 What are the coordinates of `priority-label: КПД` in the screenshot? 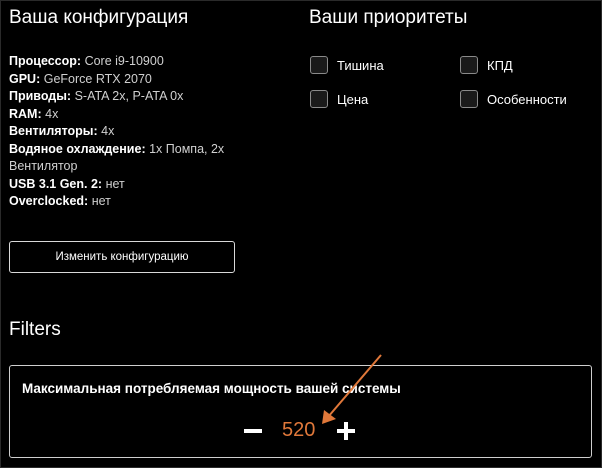 It's located at (500, 65).